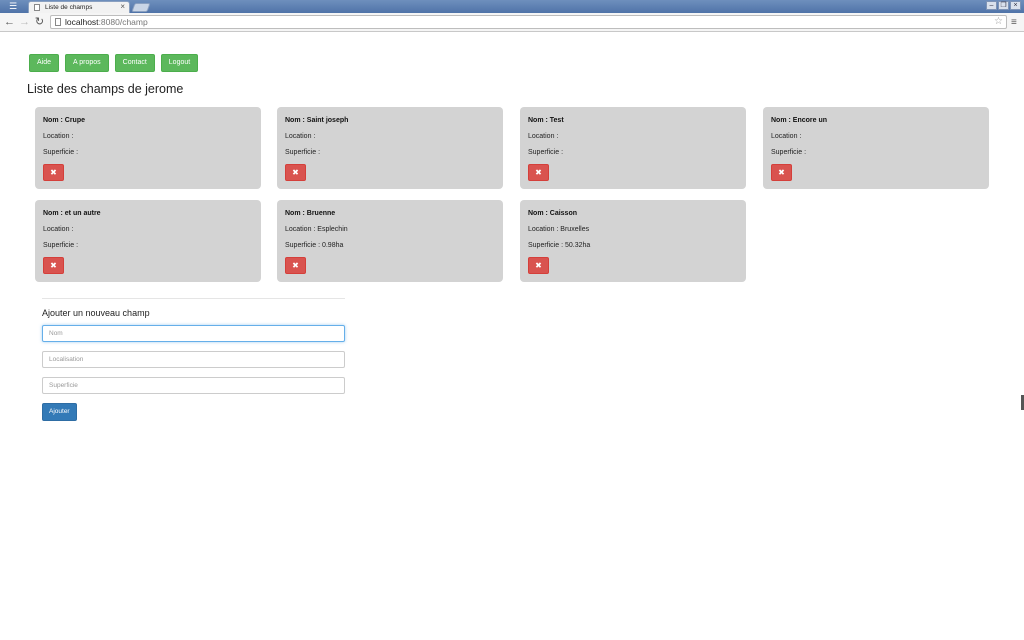  I want to click on forward-icon: →, so click(24, 22).